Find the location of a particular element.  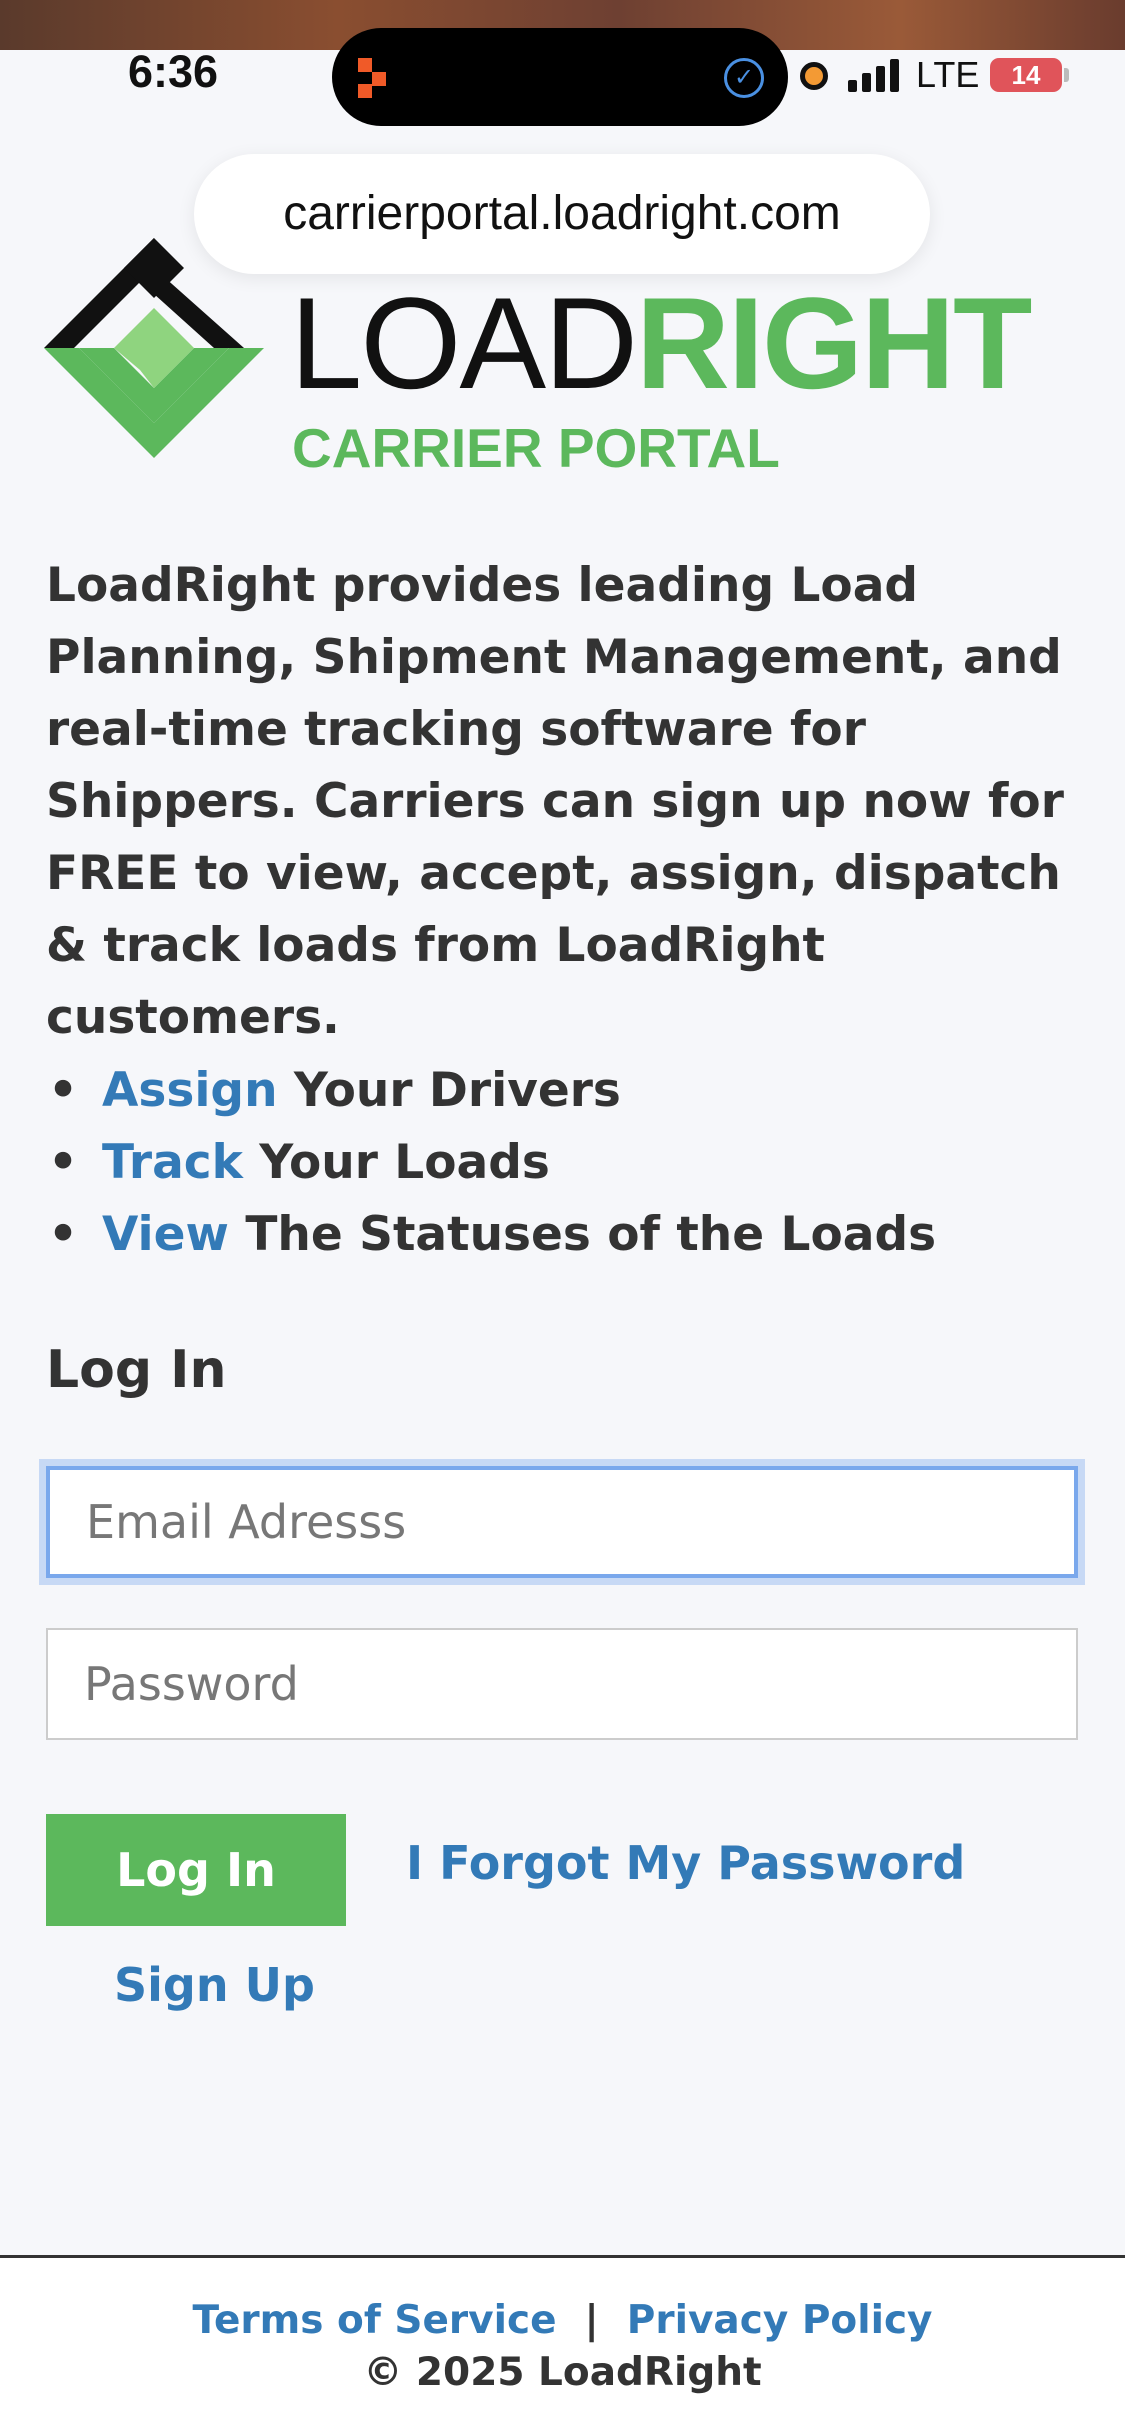

dynamic-island: ✓ is located at coordinates (560, 77).